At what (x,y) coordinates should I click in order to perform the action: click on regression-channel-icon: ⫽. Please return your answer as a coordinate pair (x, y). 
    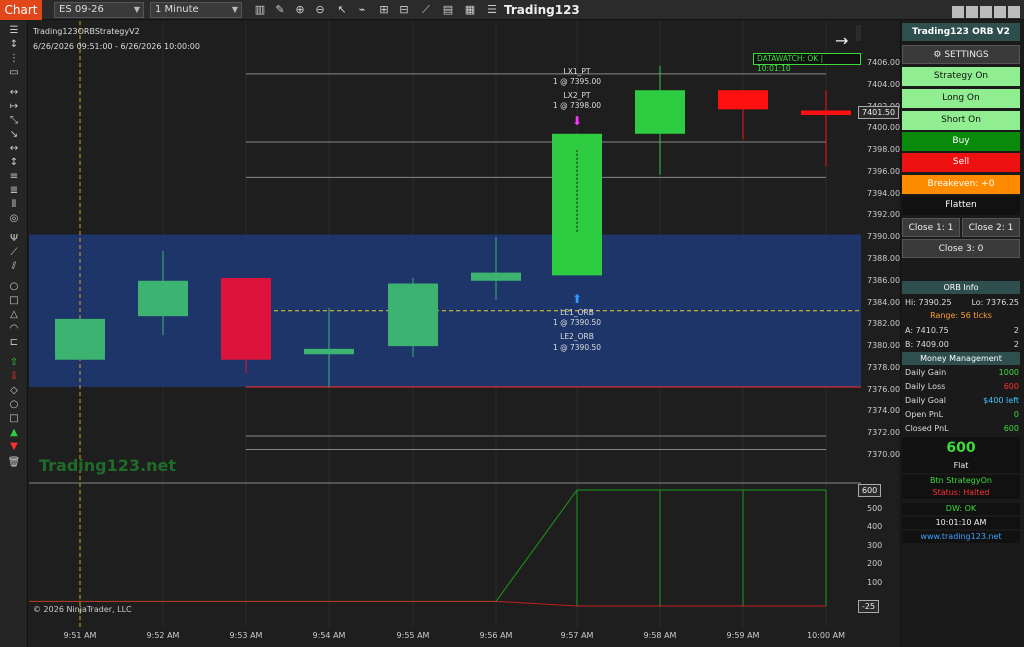
    Looking at the image, I should click on (14, 267).